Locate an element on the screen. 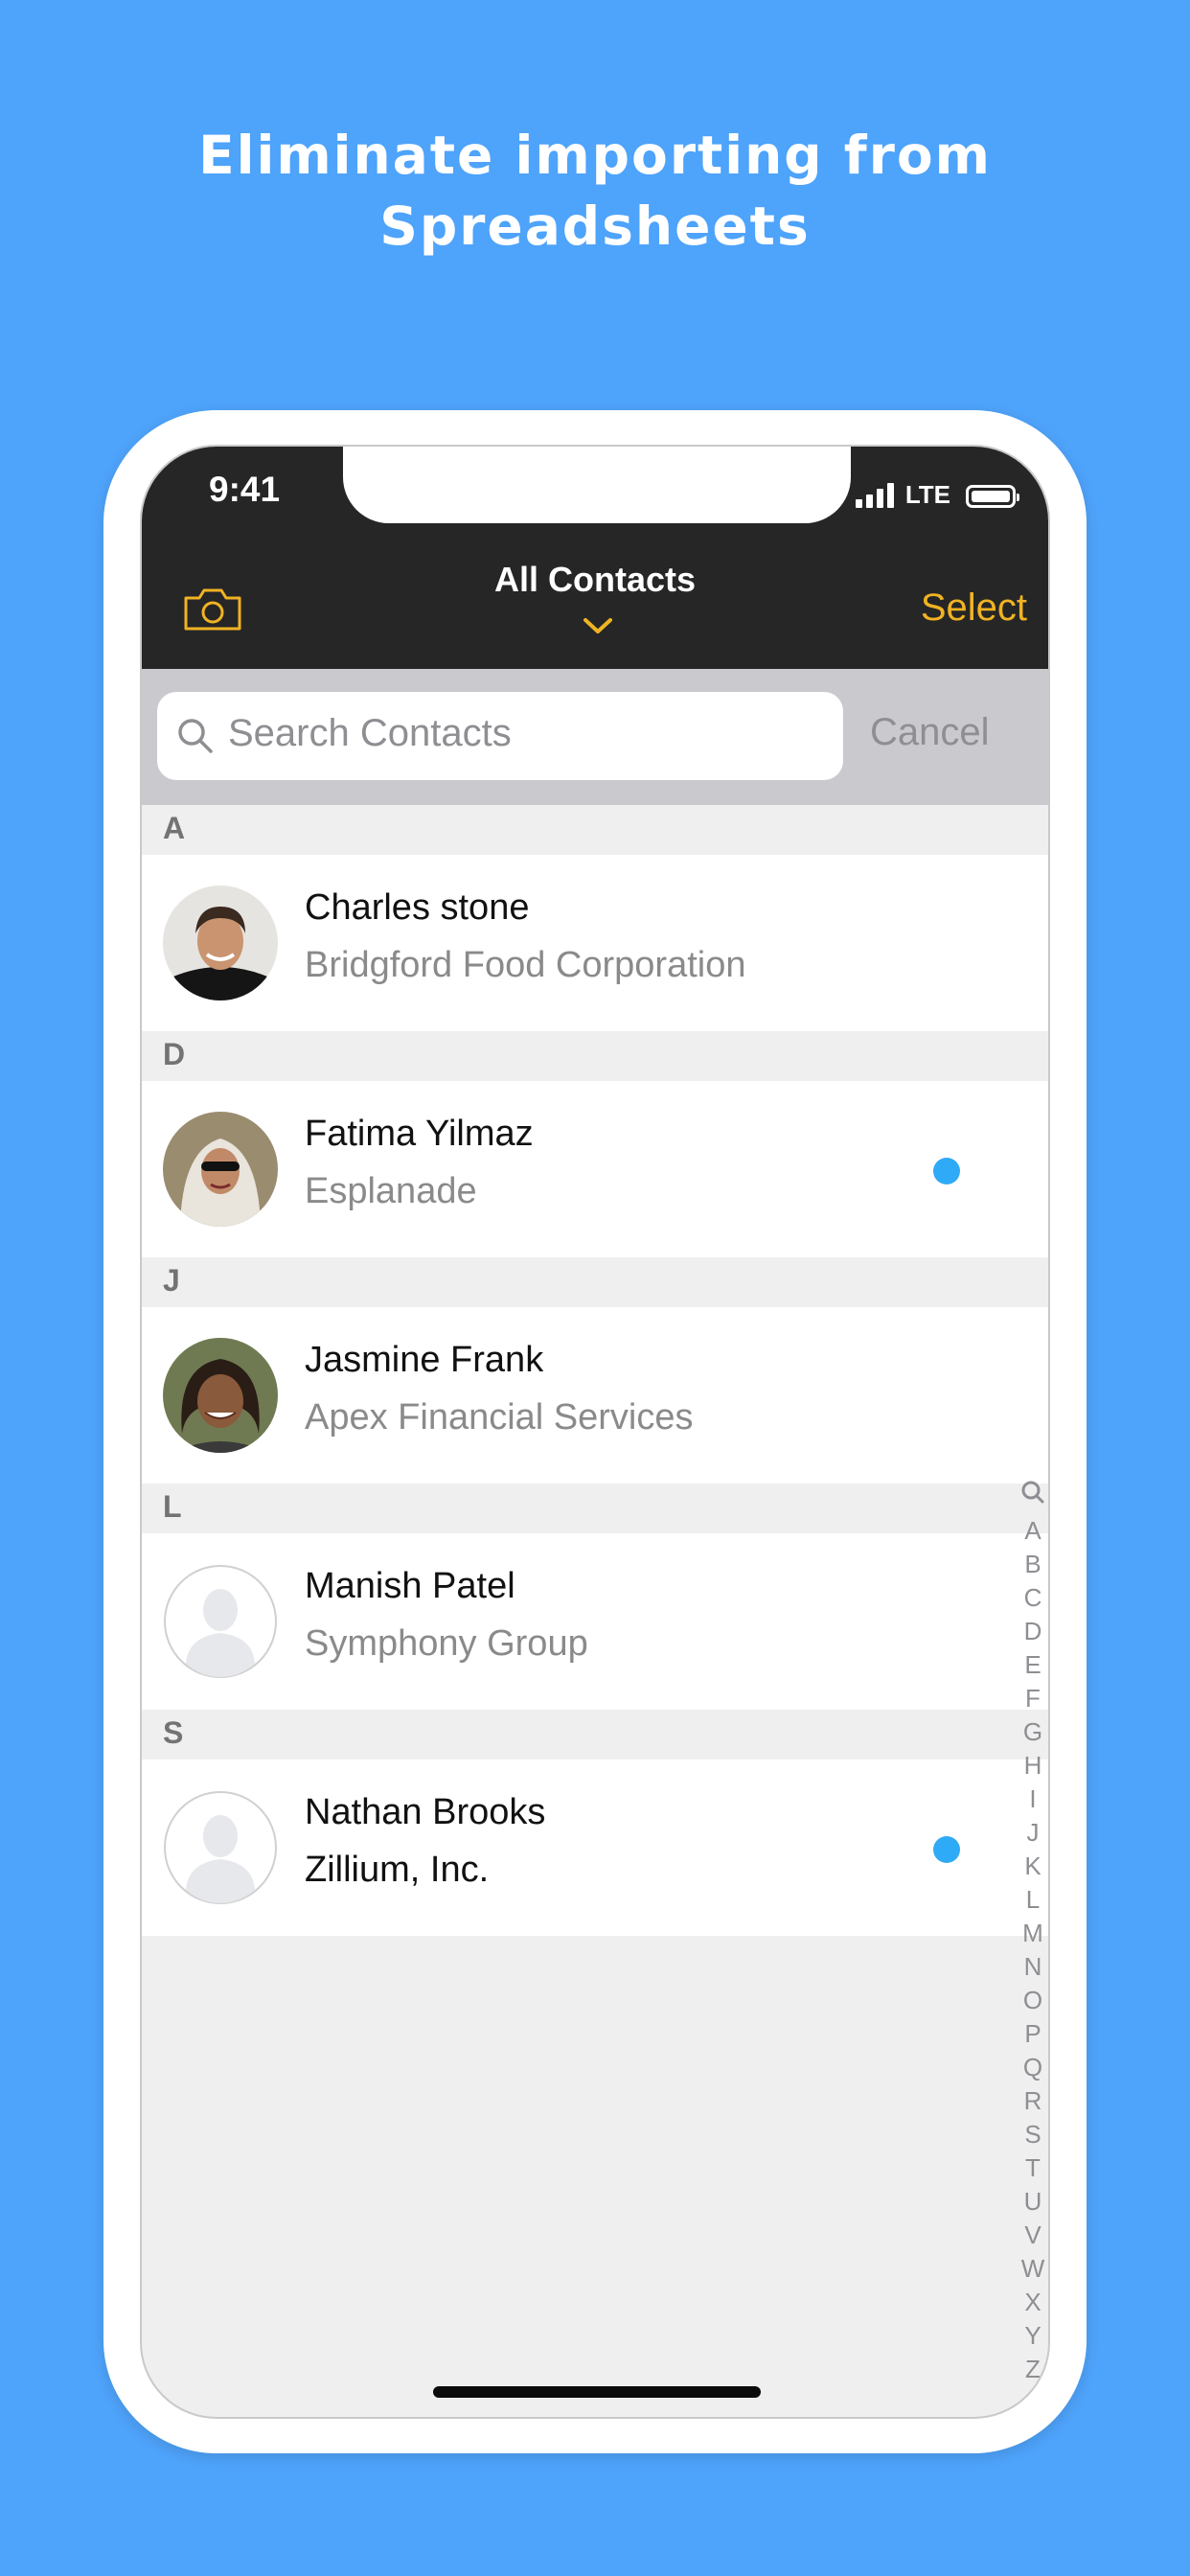  index-letter: Y is located at coordinates (1032, 2336).